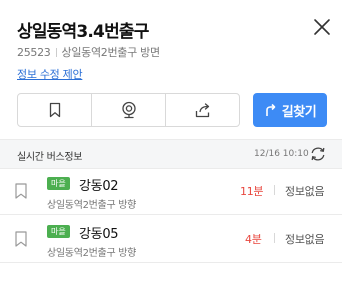  I want to click on arrival-time: 11분, so click(252, 191).